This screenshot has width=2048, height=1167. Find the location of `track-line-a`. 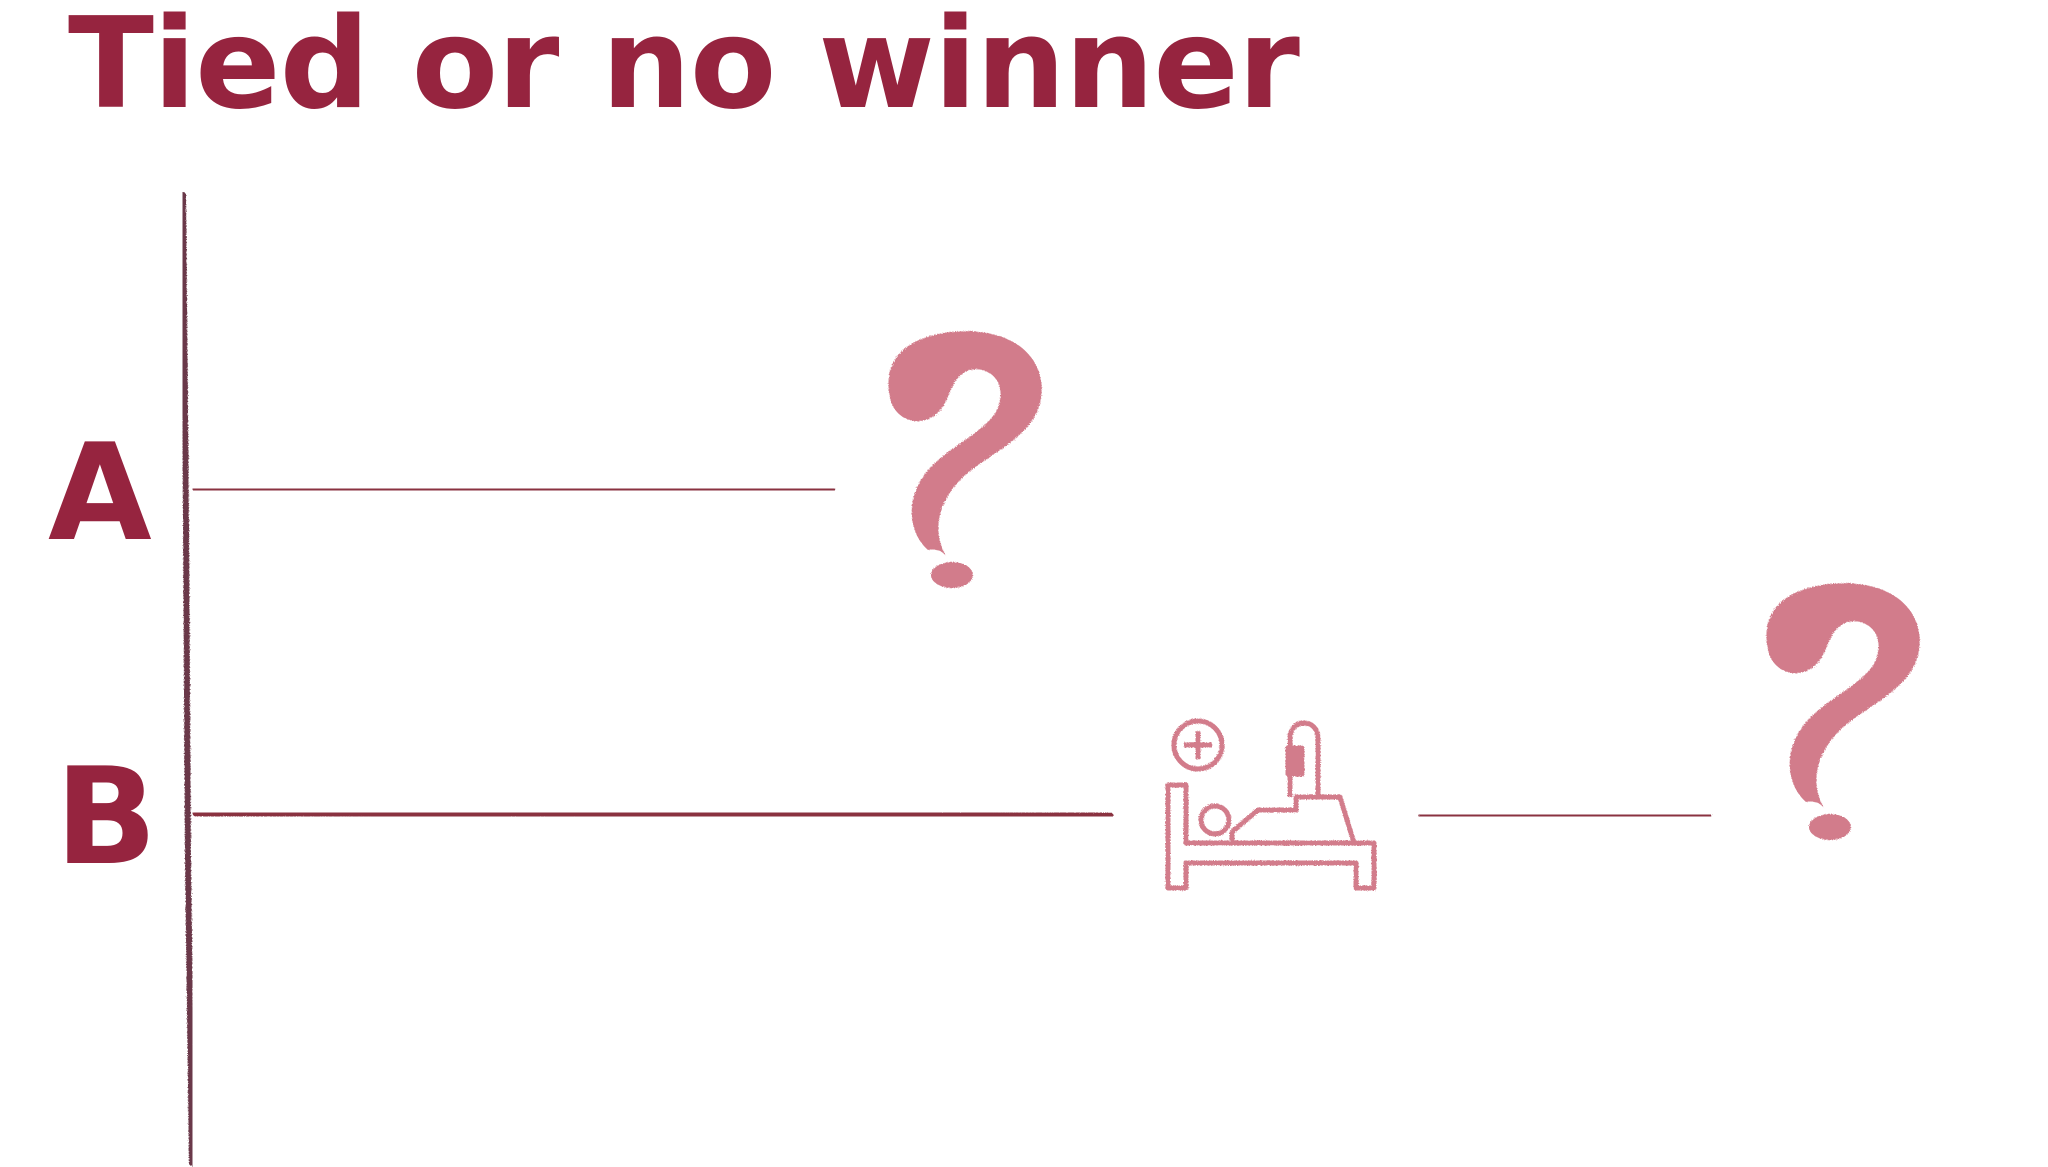

track-line-a is located at coordinates (514, 489).